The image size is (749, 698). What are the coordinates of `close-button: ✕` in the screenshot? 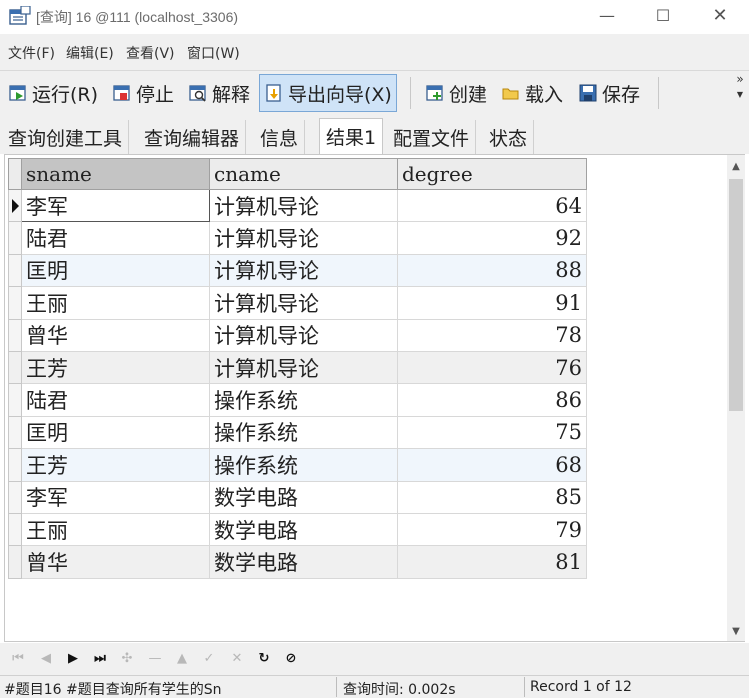 It's located at (720, 16).